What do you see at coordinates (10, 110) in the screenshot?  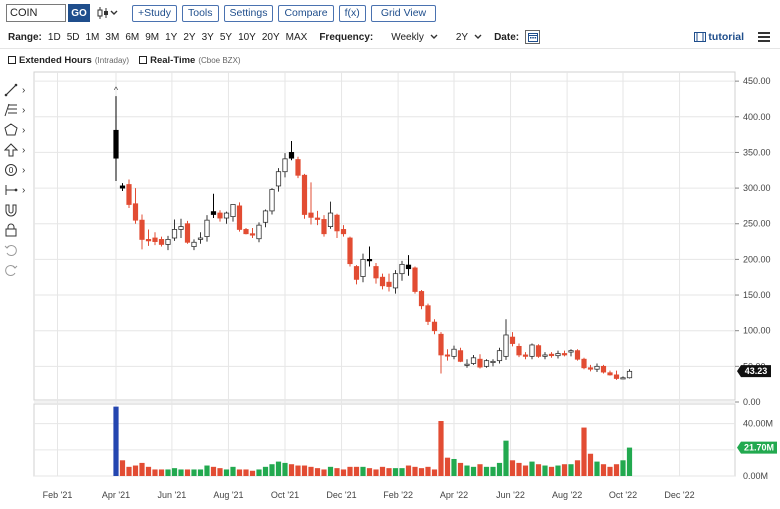 I see `fibonacci-icon` at bounding box center [10, 110].